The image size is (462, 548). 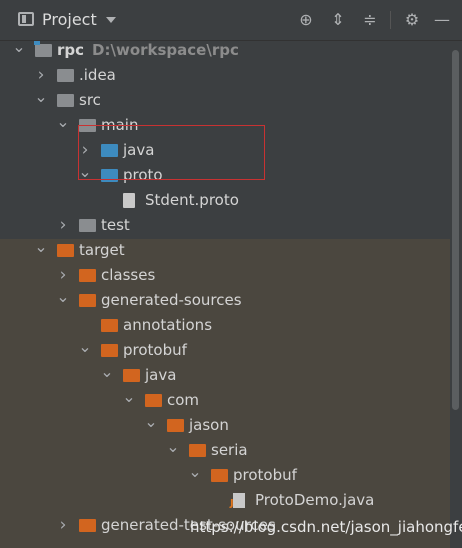 I want to click on tree-item-label: rpc D:\workspace\rpc, so click(x=148, y=50).